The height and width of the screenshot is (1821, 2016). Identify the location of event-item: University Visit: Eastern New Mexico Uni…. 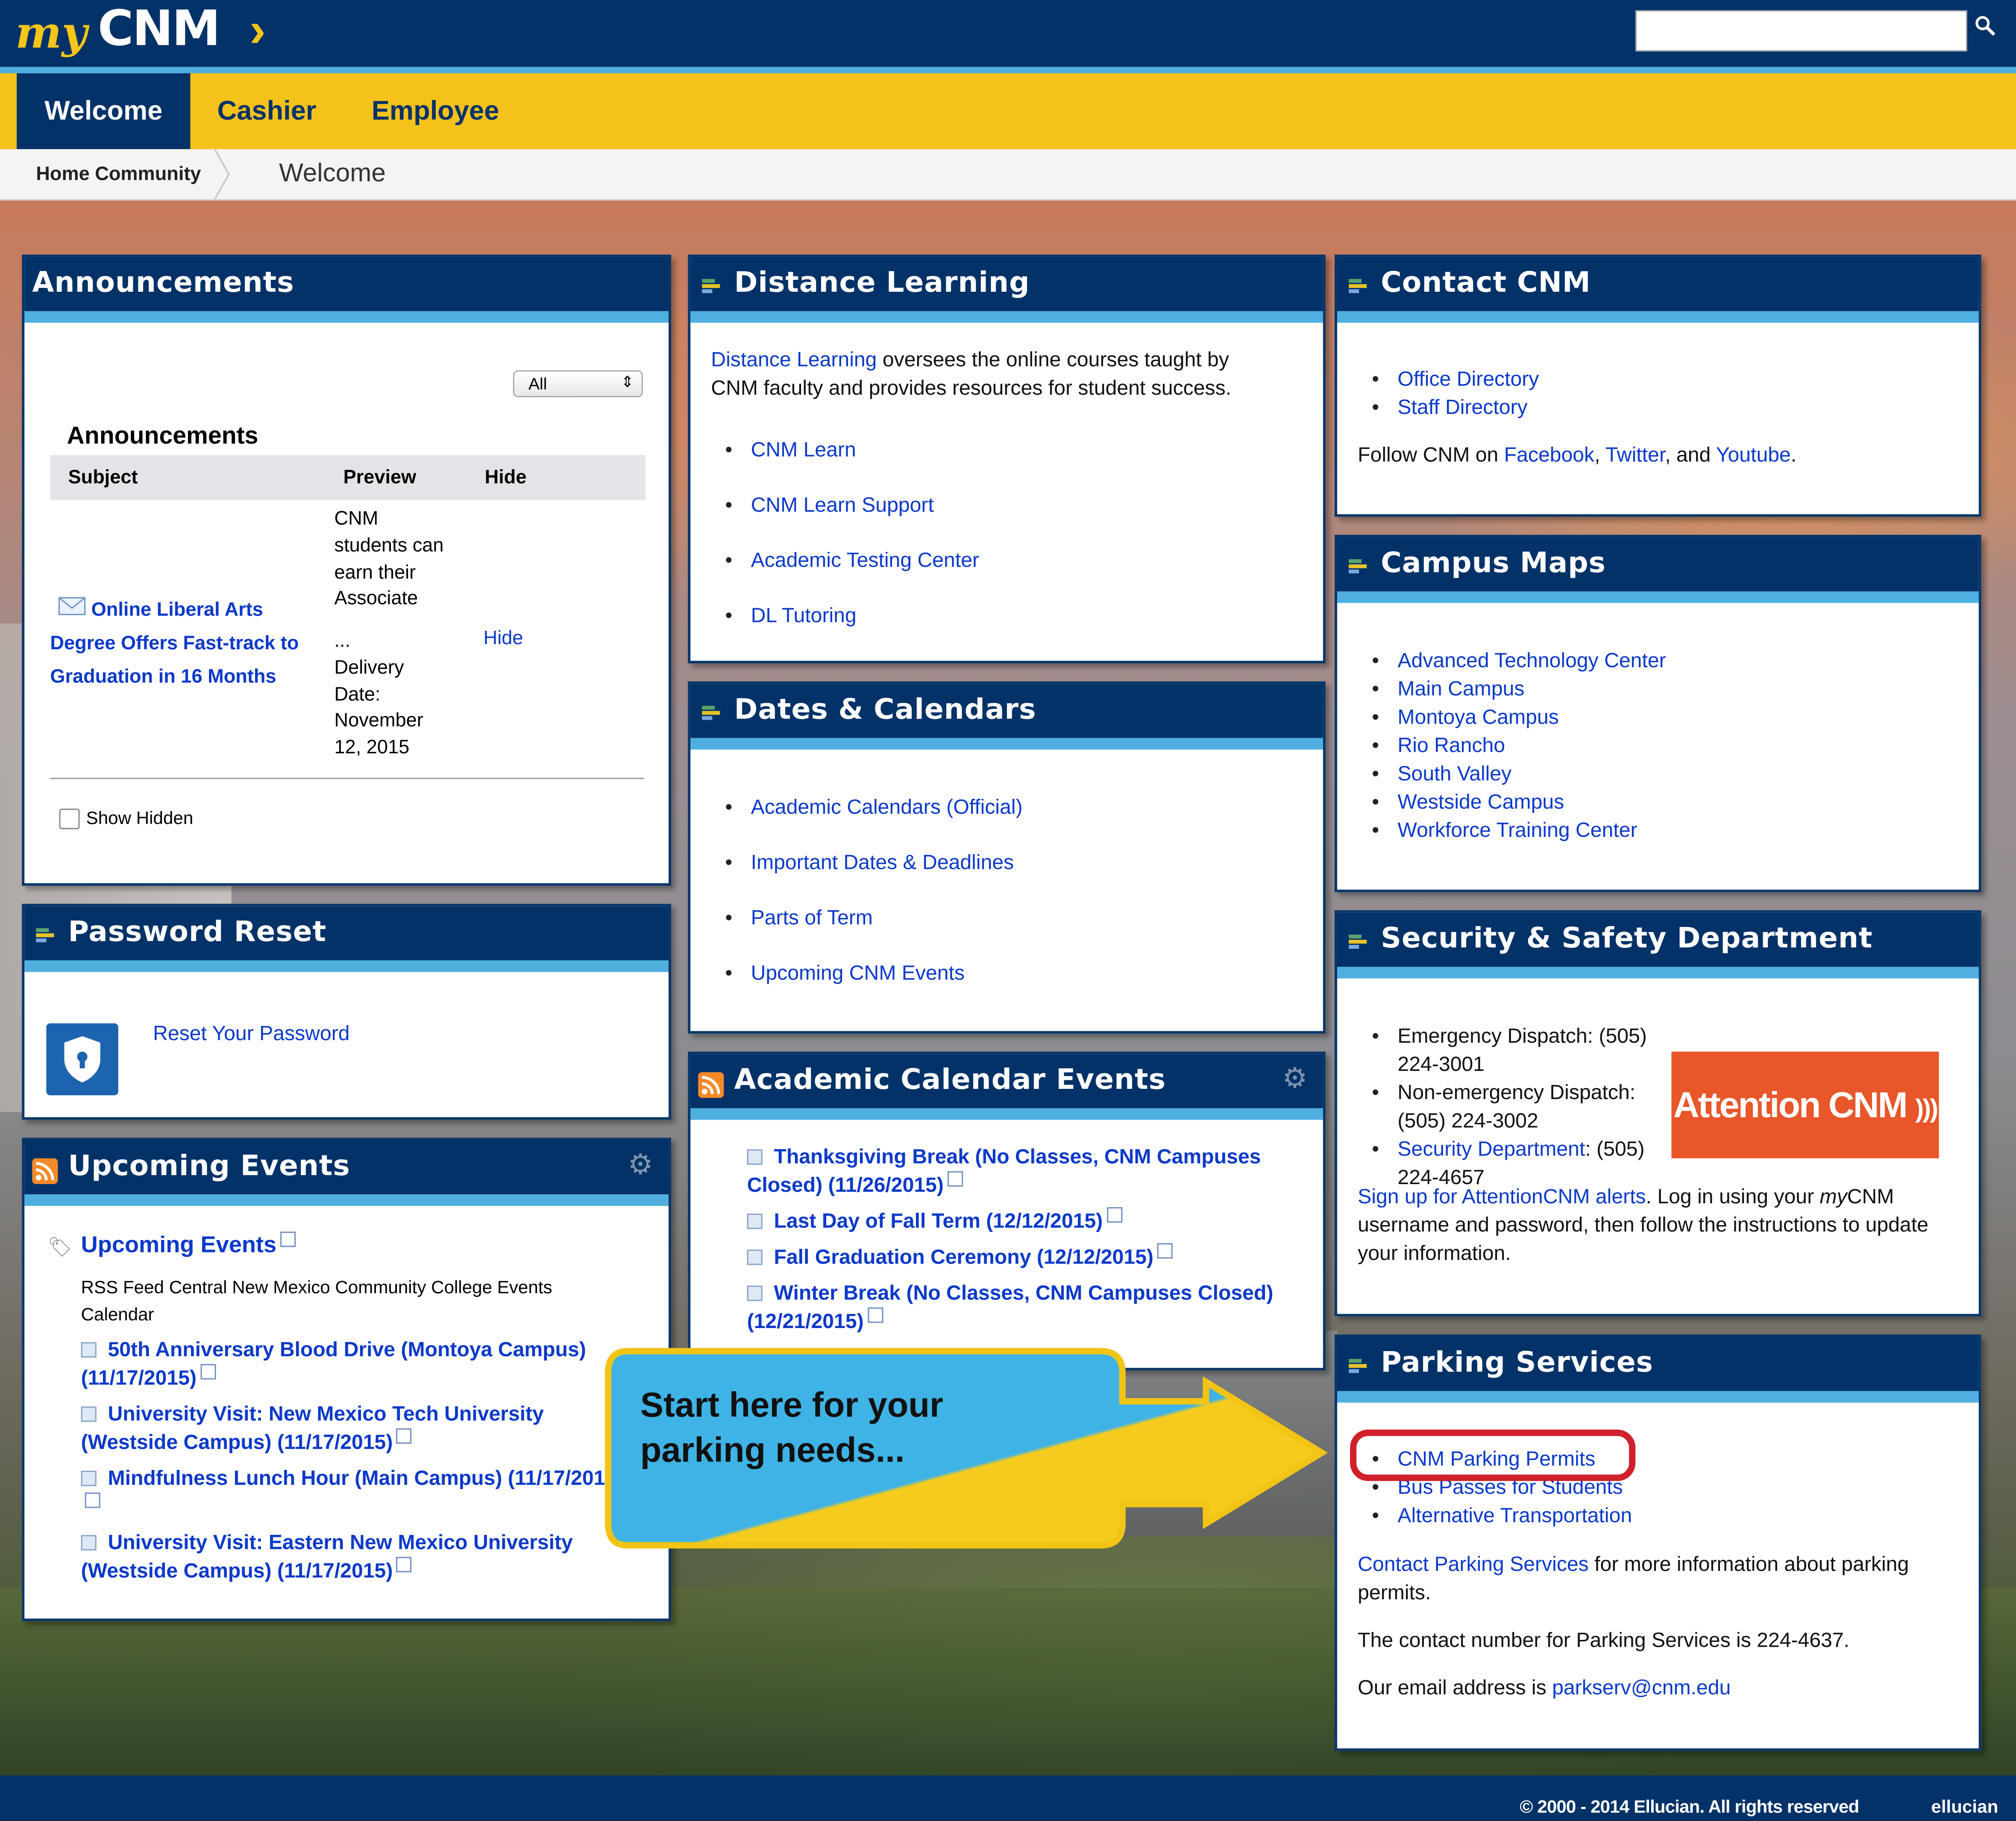
(357, 1558).